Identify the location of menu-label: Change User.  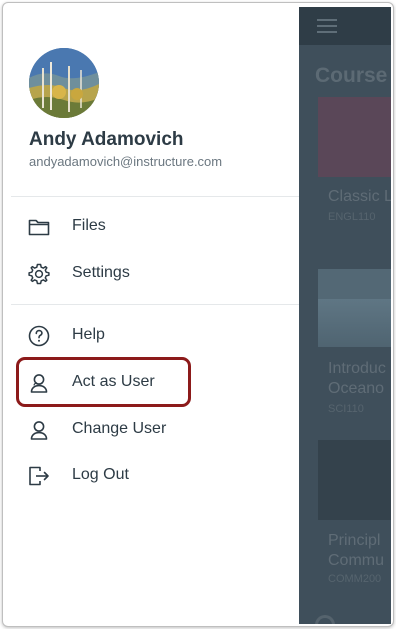
(119, 428).